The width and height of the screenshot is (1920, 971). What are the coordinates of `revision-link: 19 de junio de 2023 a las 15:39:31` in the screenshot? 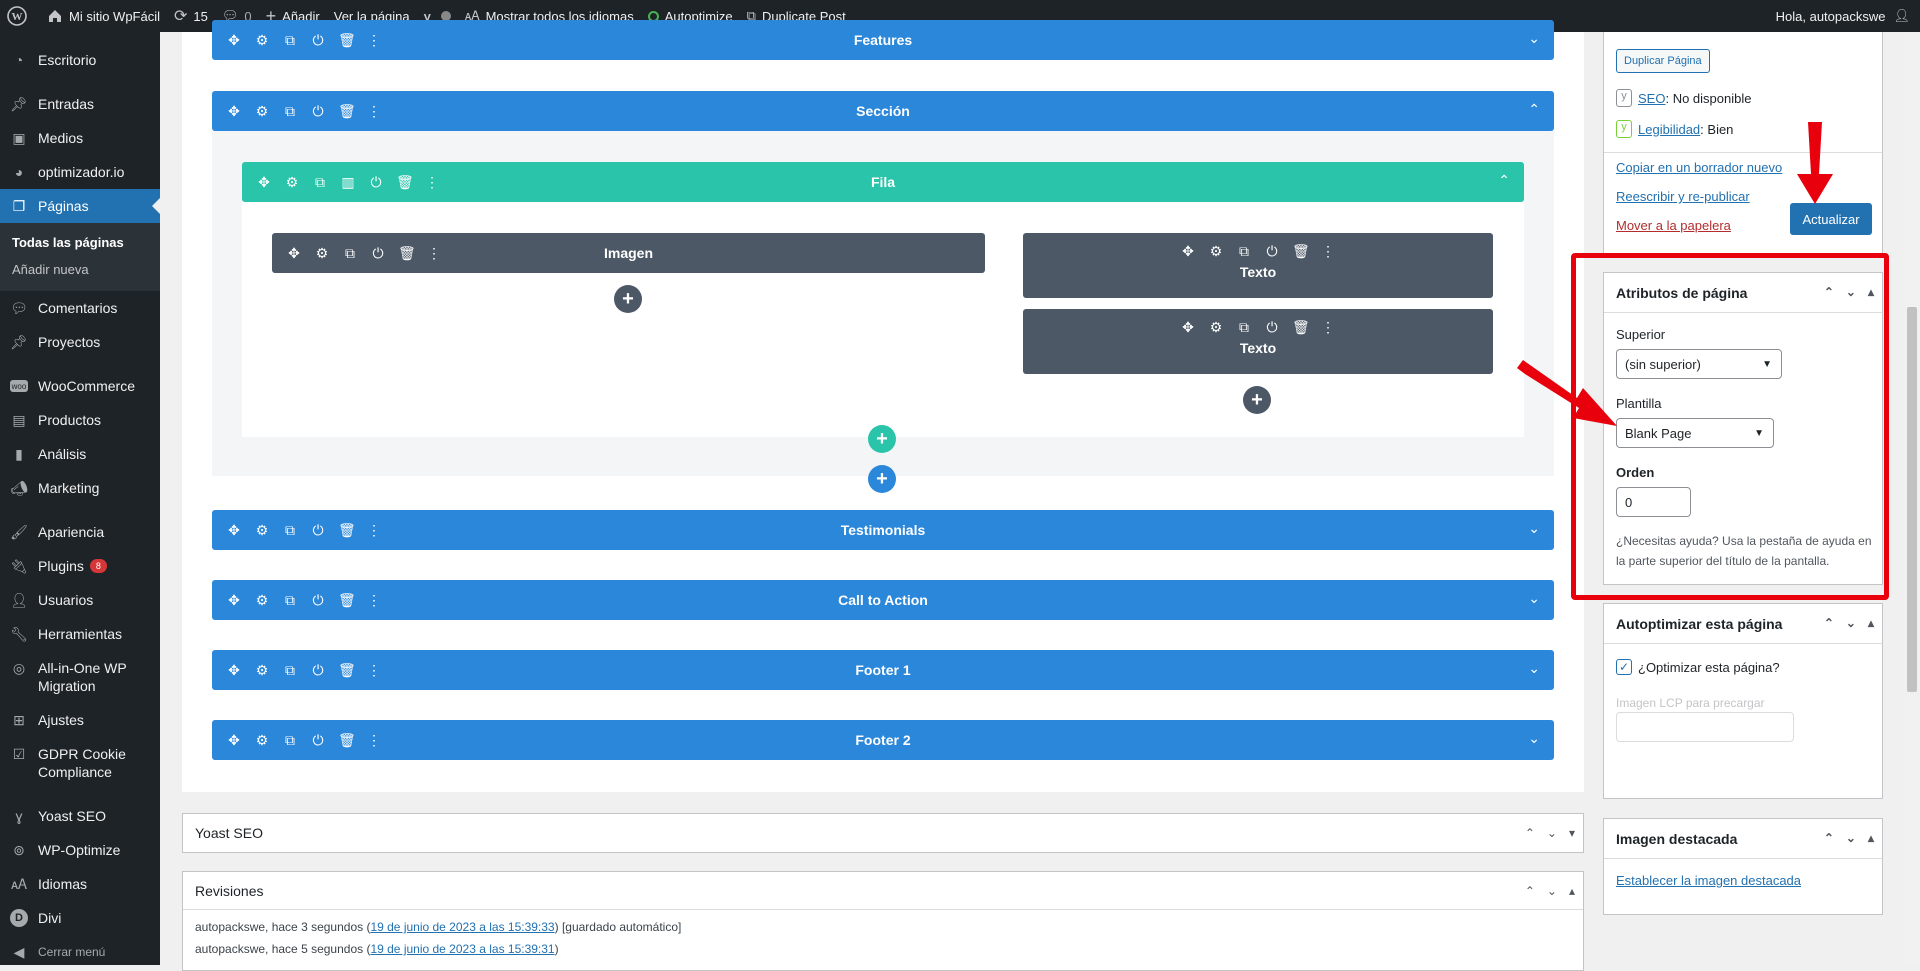 It's located at (462, 949).